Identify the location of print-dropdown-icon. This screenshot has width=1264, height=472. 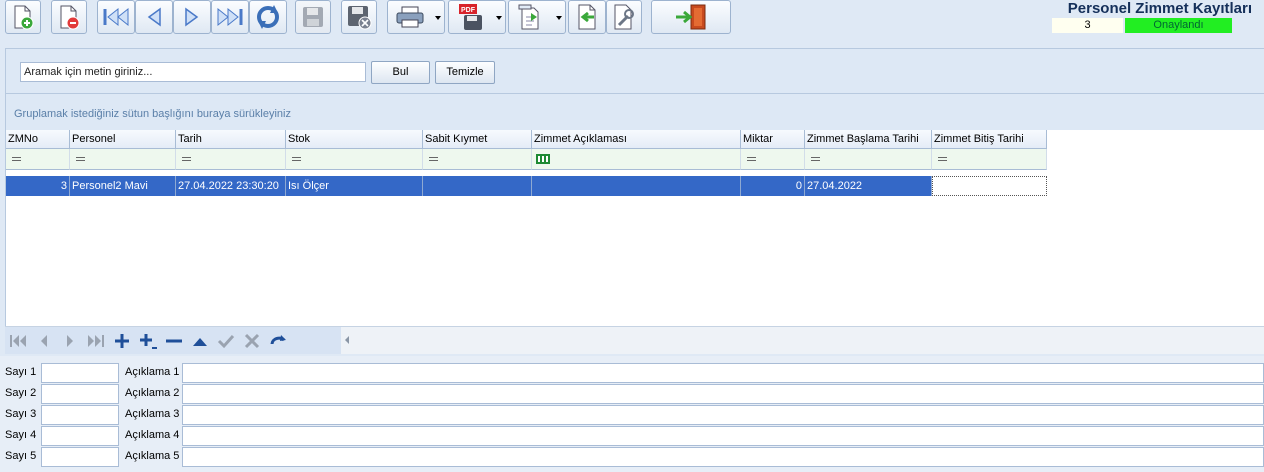
(438, 18).